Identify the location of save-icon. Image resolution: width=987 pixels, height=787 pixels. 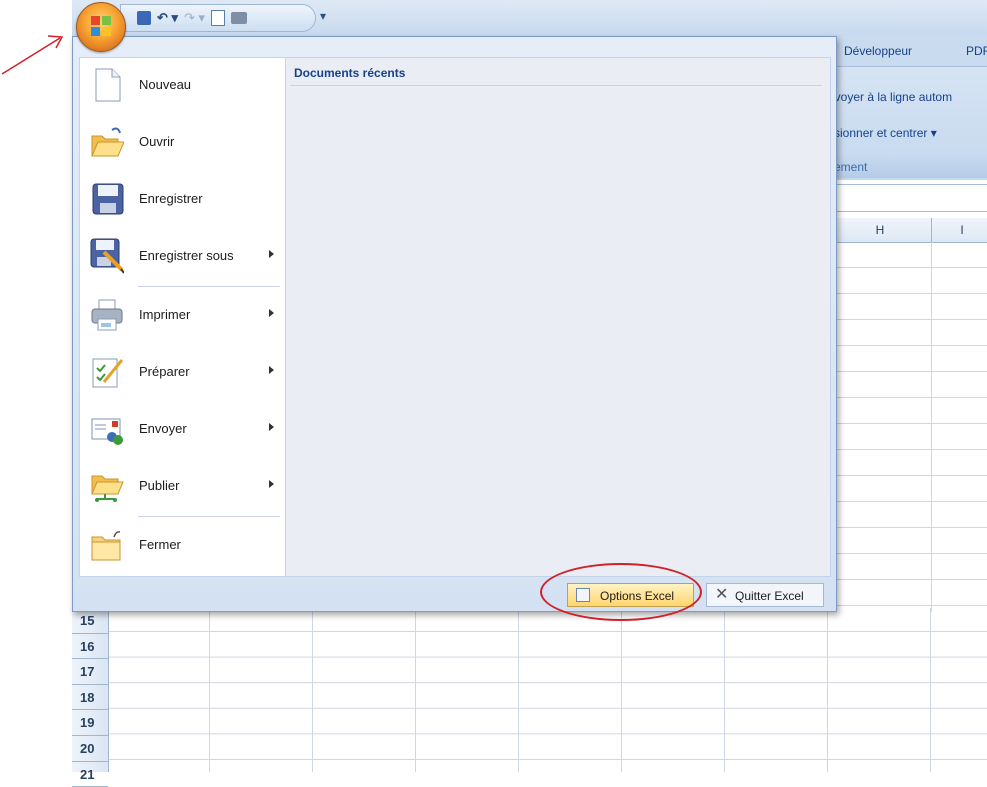
(144, 18).